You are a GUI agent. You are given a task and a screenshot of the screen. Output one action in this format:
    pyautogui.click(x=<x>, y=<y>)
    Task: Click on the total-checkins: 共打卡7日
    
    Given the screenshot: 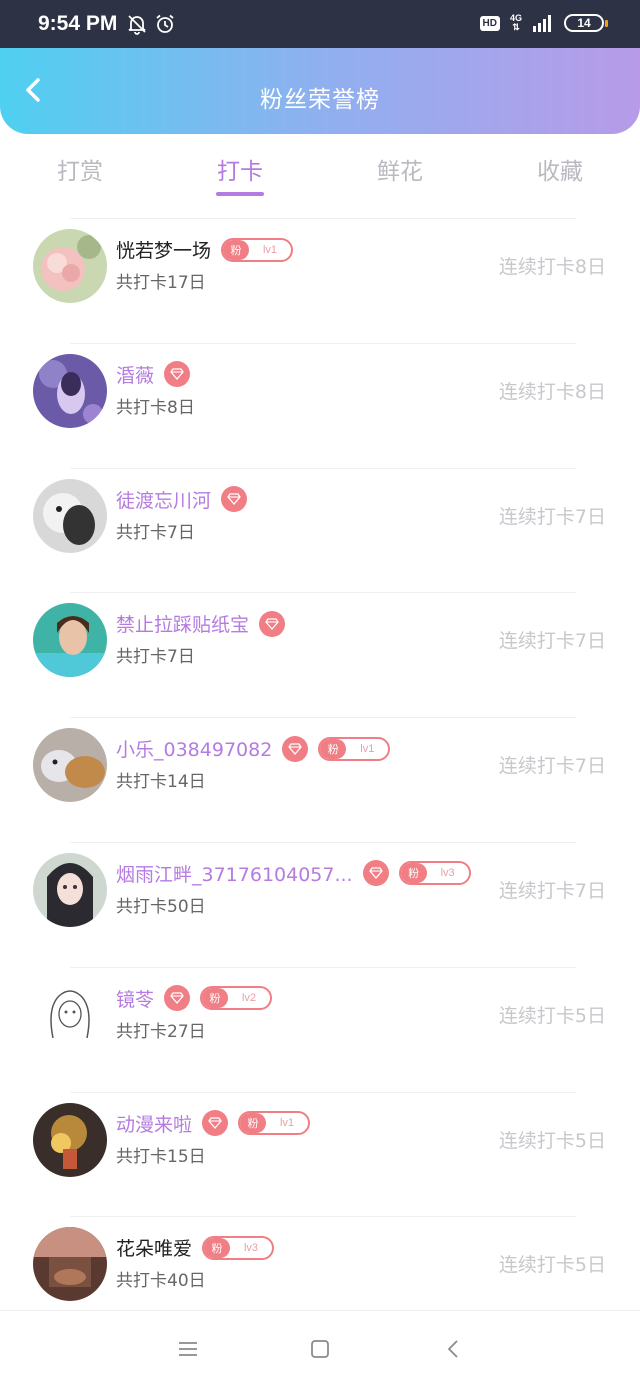 What is the action you would take?
    pyautogui.click(x=155, y=657)
    